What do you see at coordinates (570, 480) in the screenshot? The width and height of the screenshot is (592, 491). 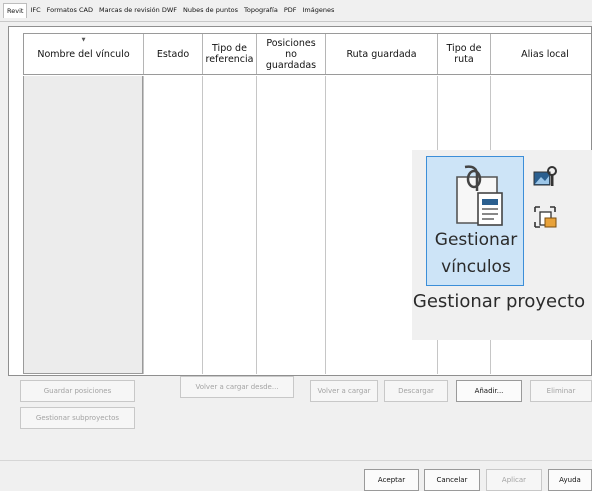 I see `ayuda-button: Ayuda` at bounding box center [570, 480].